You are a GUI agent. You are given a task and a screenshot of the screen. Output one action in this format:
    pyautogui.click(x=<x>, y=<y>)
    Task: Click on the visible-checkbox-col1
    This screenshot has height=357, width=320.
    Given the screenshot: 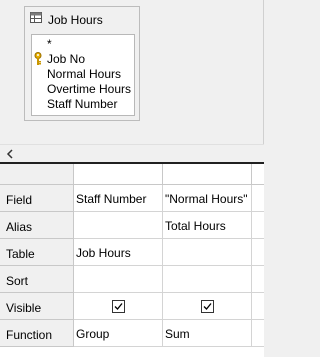 What is the action you would take?
    pyautogui.click(x=118, y=306)
    